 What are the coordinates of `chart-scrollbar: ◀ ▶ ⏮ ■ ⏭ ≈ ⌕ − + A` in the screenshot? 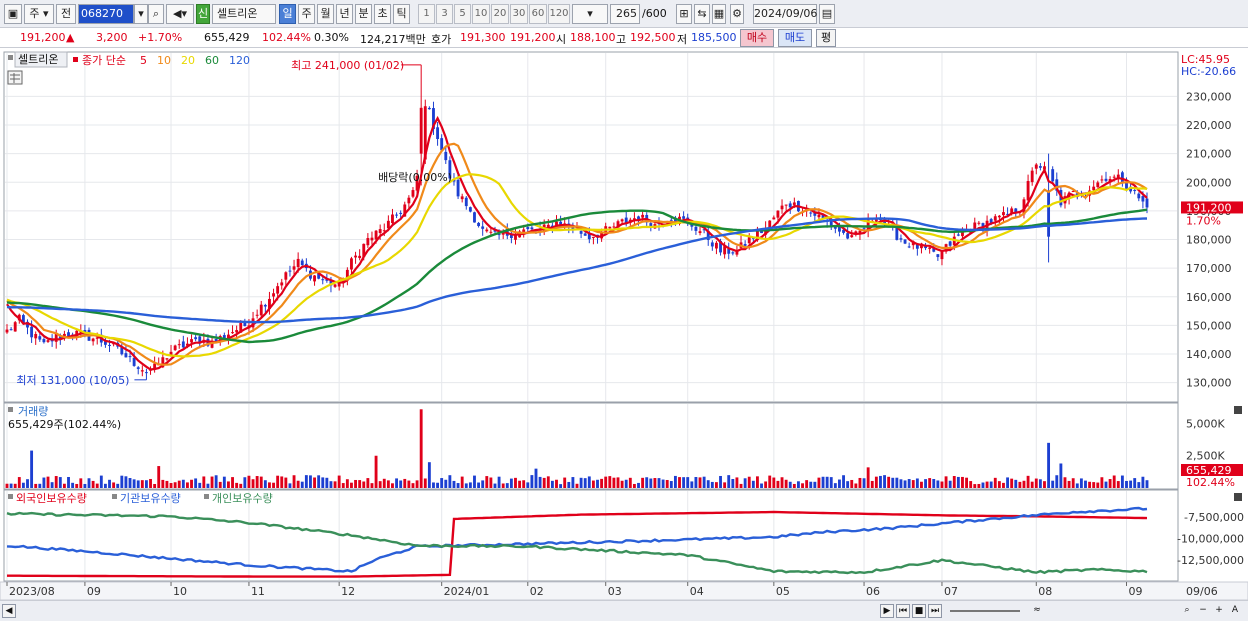 It's located at (624, 610).